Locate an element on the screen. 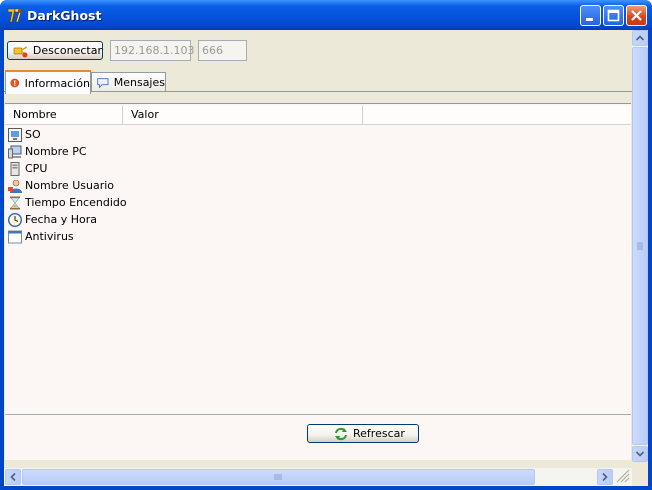  chevron-up-icon is located at coordinates (640, 38).